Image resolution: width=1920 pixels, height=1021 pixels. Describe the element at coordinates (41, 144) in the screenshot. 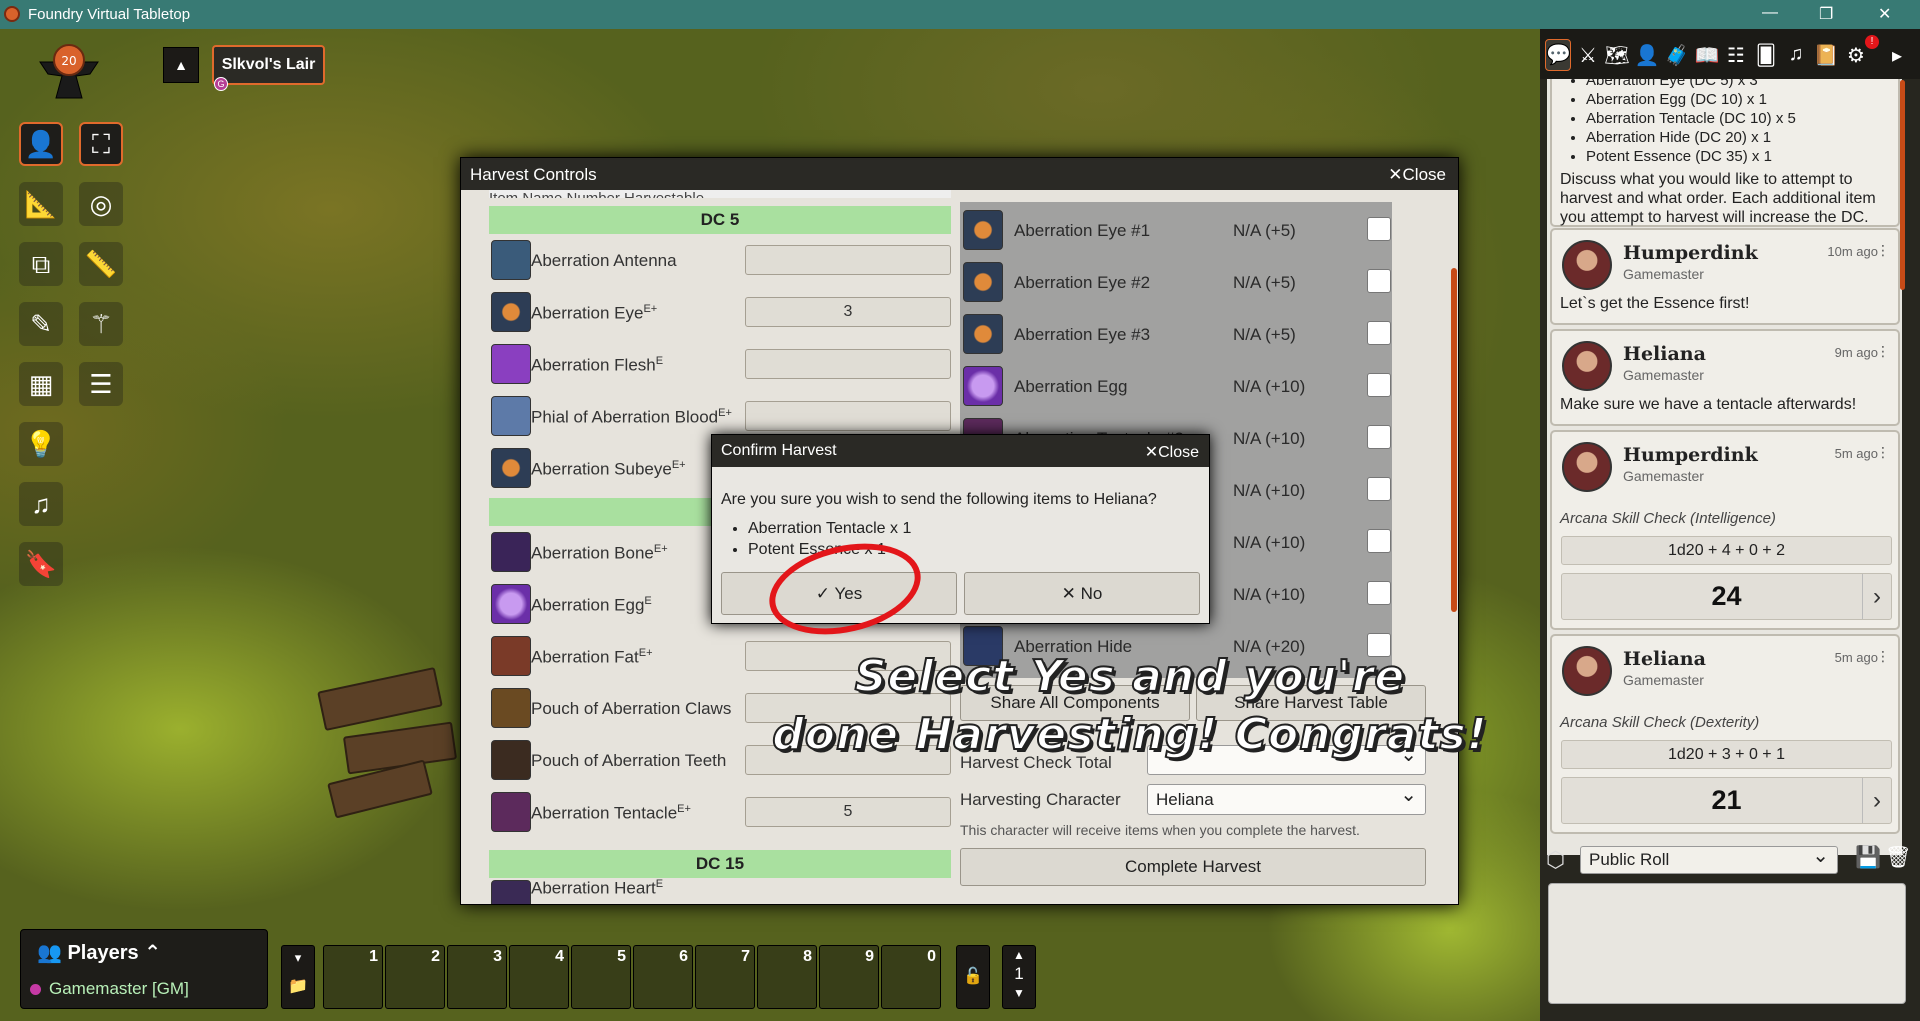

I see `token-controls-icon: 👤` at that location.